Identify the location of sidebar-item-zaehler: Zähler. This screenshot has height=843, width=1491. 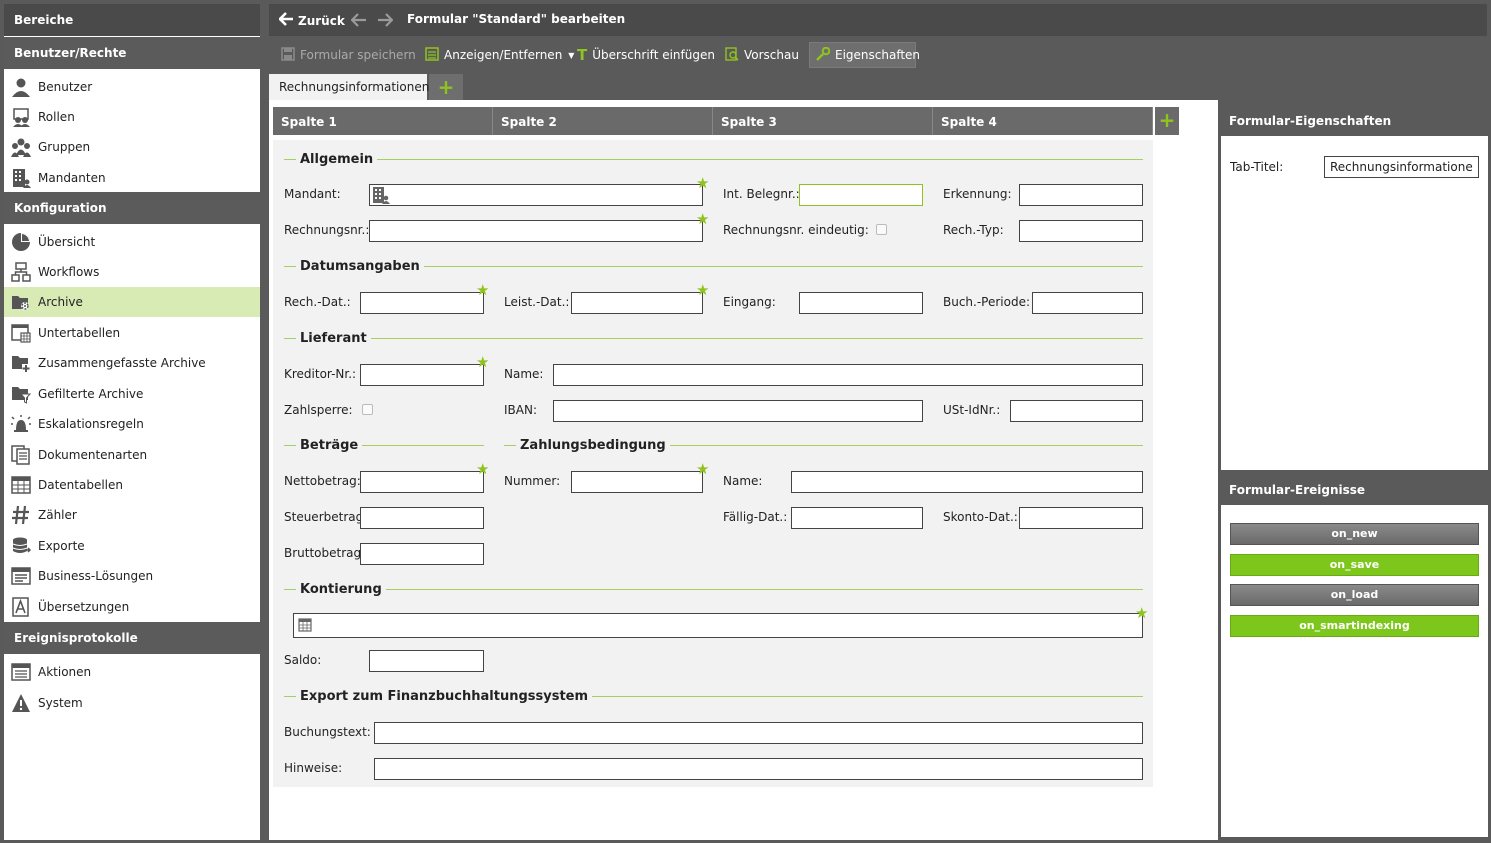
(132, 515).